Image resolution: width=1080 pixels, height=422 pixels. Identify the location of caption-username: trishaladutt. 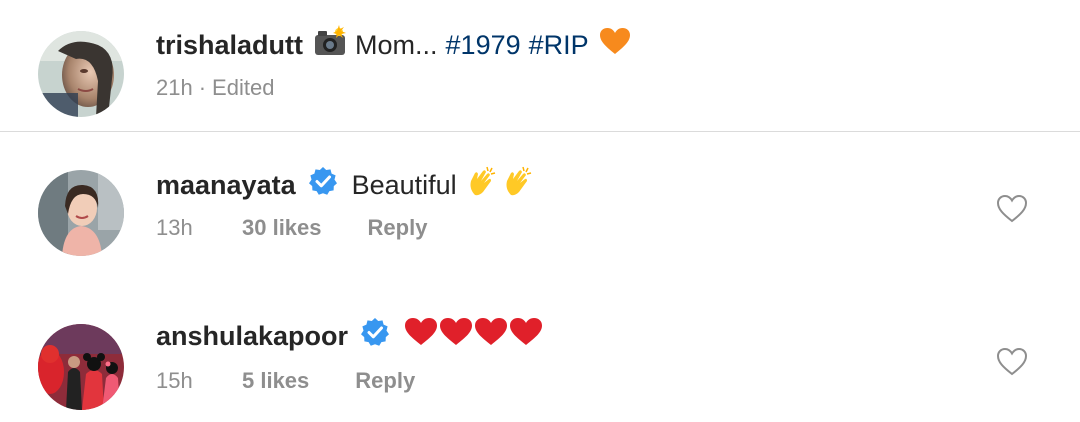
(229, 45).